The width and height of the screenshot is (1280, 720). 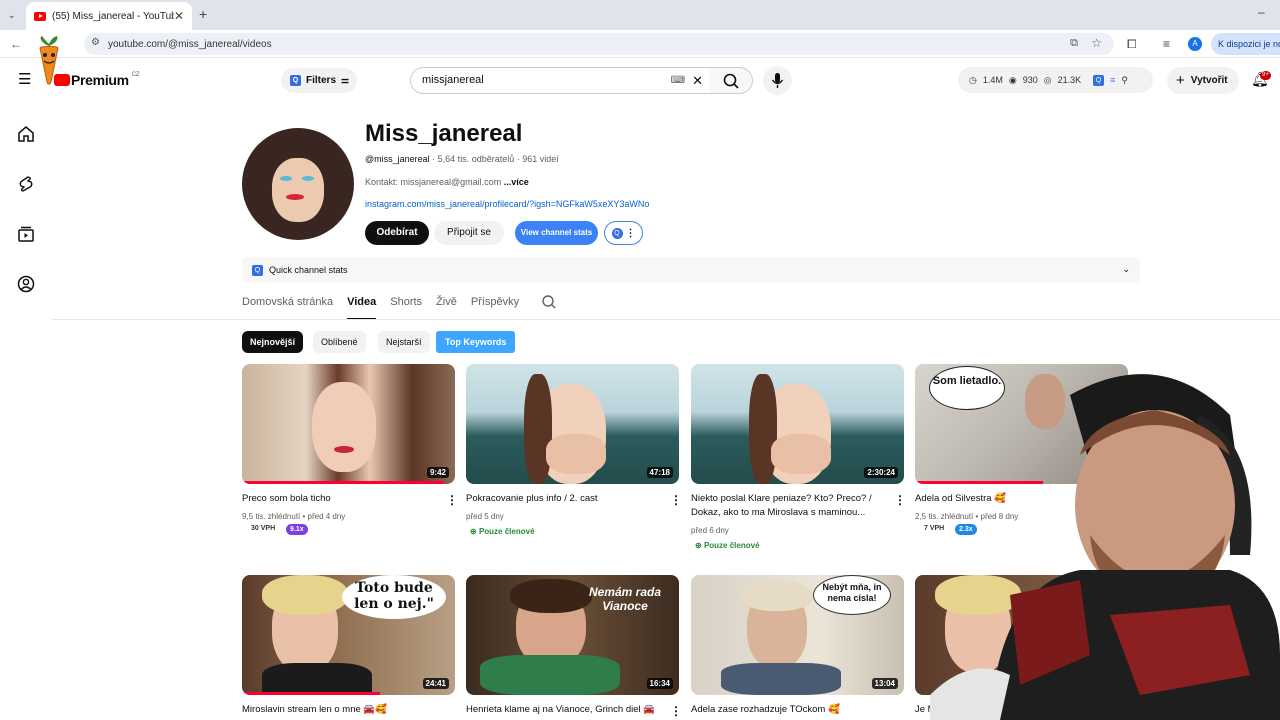 What do you see at coordinates (561, 499) in the screenshot?
I see `video-title: Pokracovanie plus info / 2. cast` at bounding box center [561, 499].